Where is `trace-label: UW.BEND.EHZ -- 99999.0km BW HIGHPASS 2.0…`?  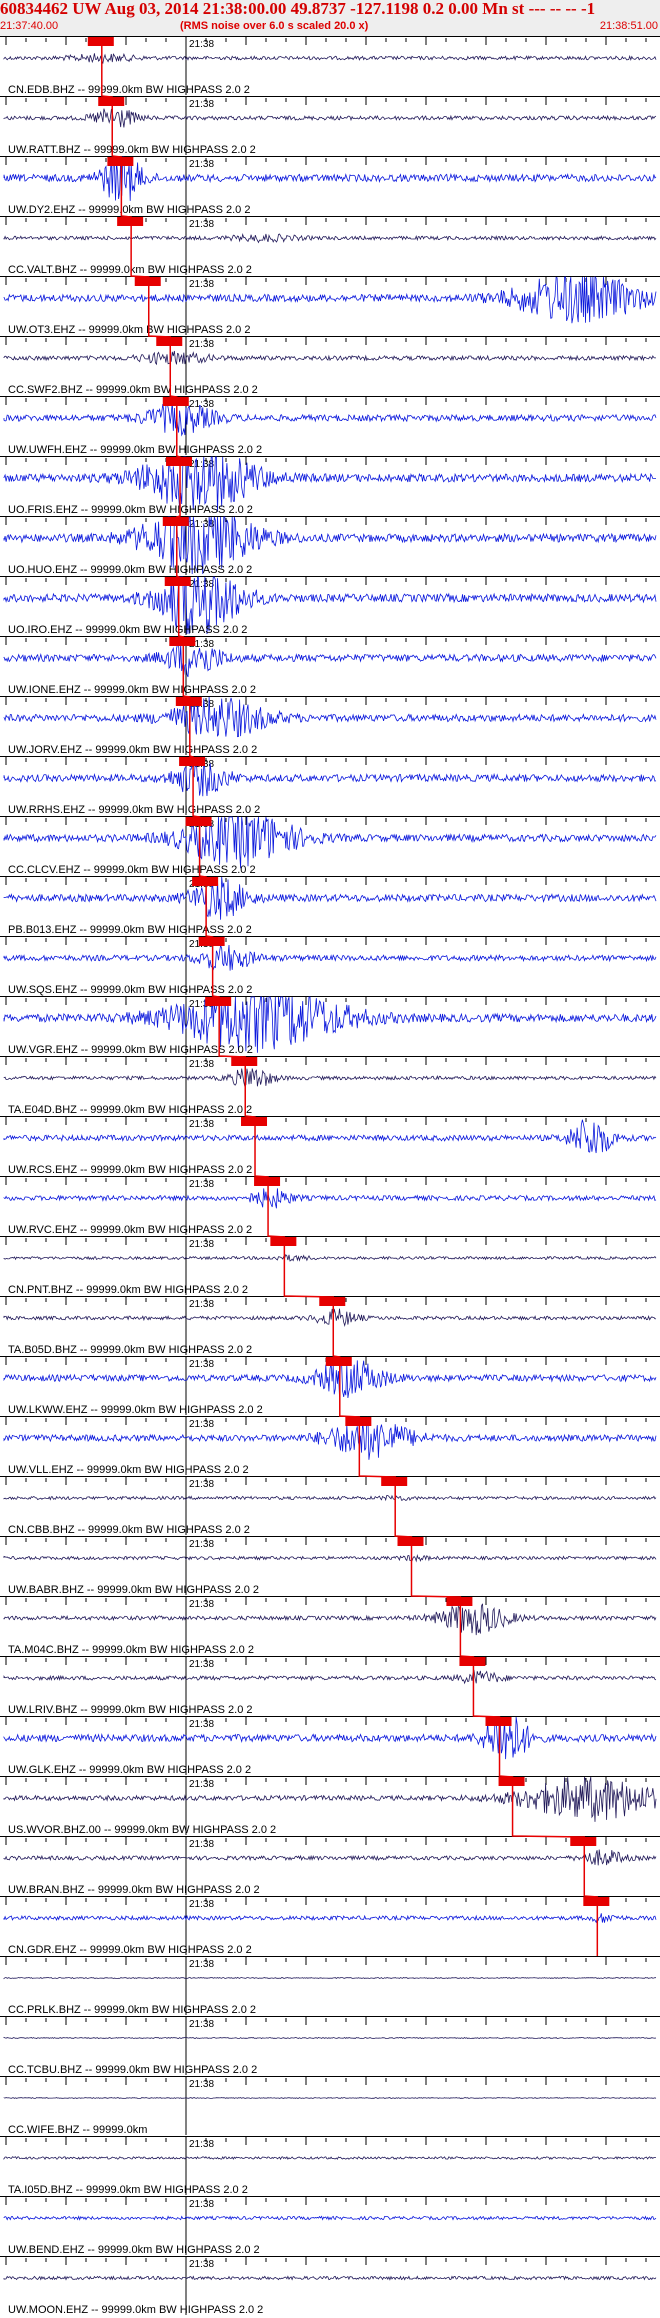
trace-label: UW.BEND.EHZ -- 99999.0km BW HIGHPASS 2.0… is located at coordinates (134, 2250).